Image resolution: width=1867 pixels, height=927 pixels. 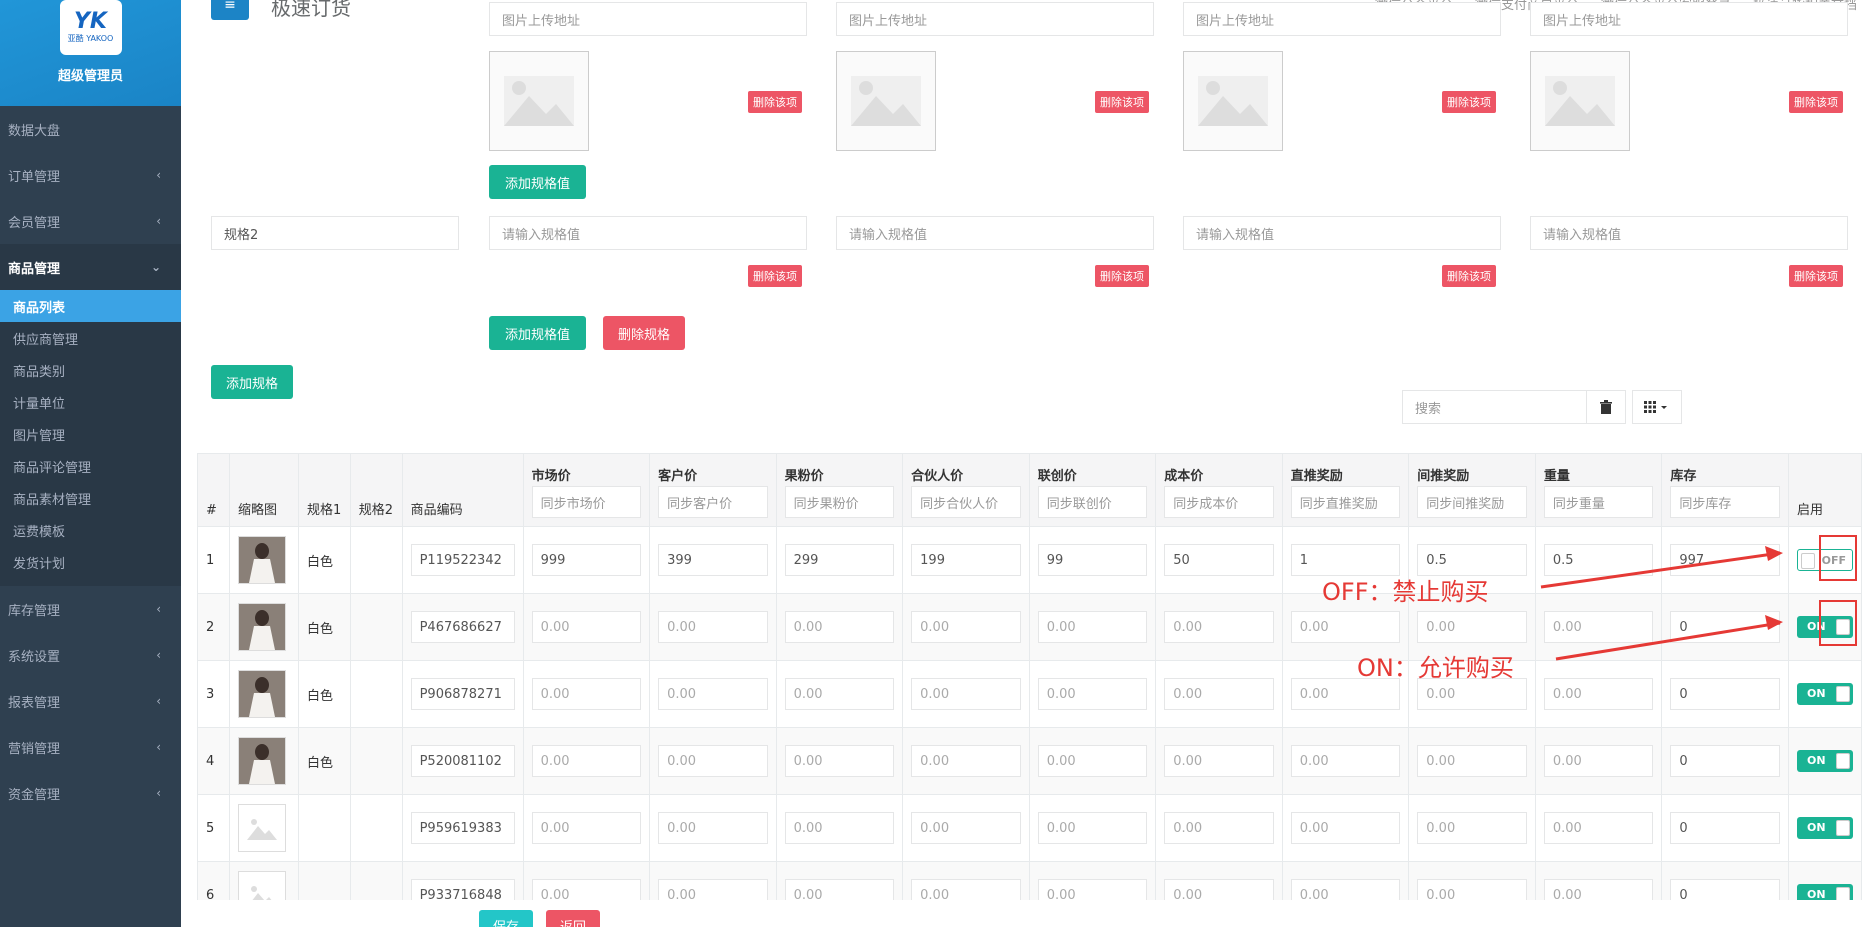 What do you see at coordinates (1661, 603) in the screenshot?
I see `annotation-arrows` at bounding box center [1661, 603].